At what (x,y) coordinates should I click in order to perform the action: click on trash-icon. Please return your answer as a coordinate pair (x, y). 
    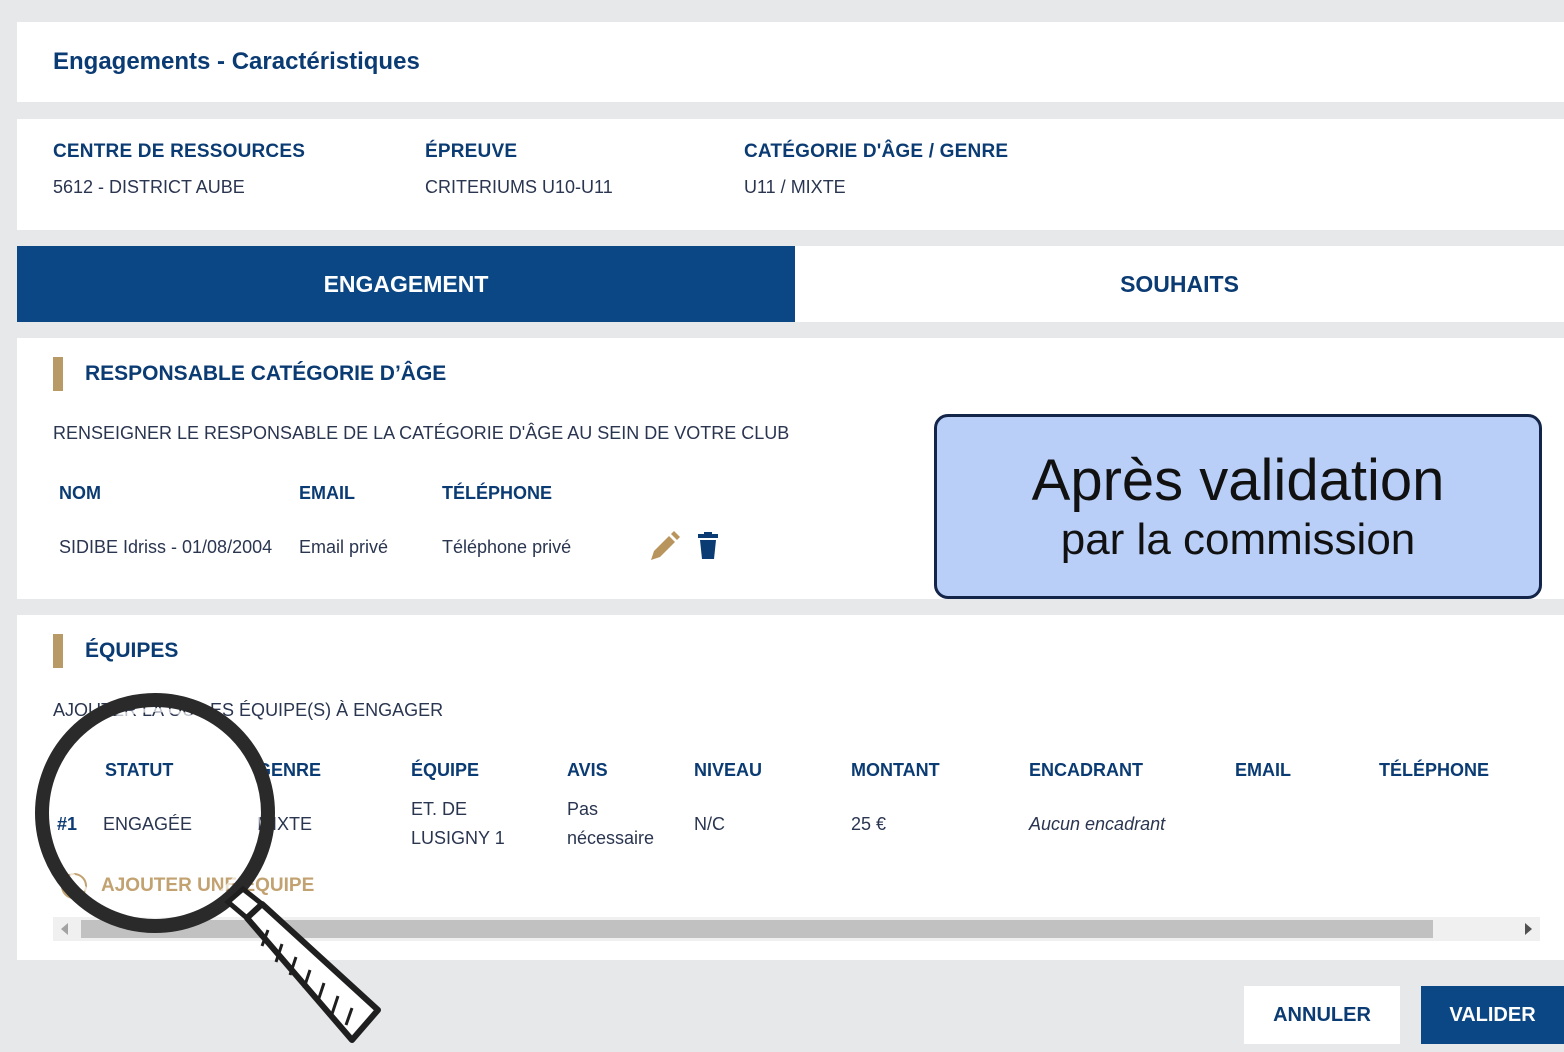
    Looking at the image, I should click on (708, 548).